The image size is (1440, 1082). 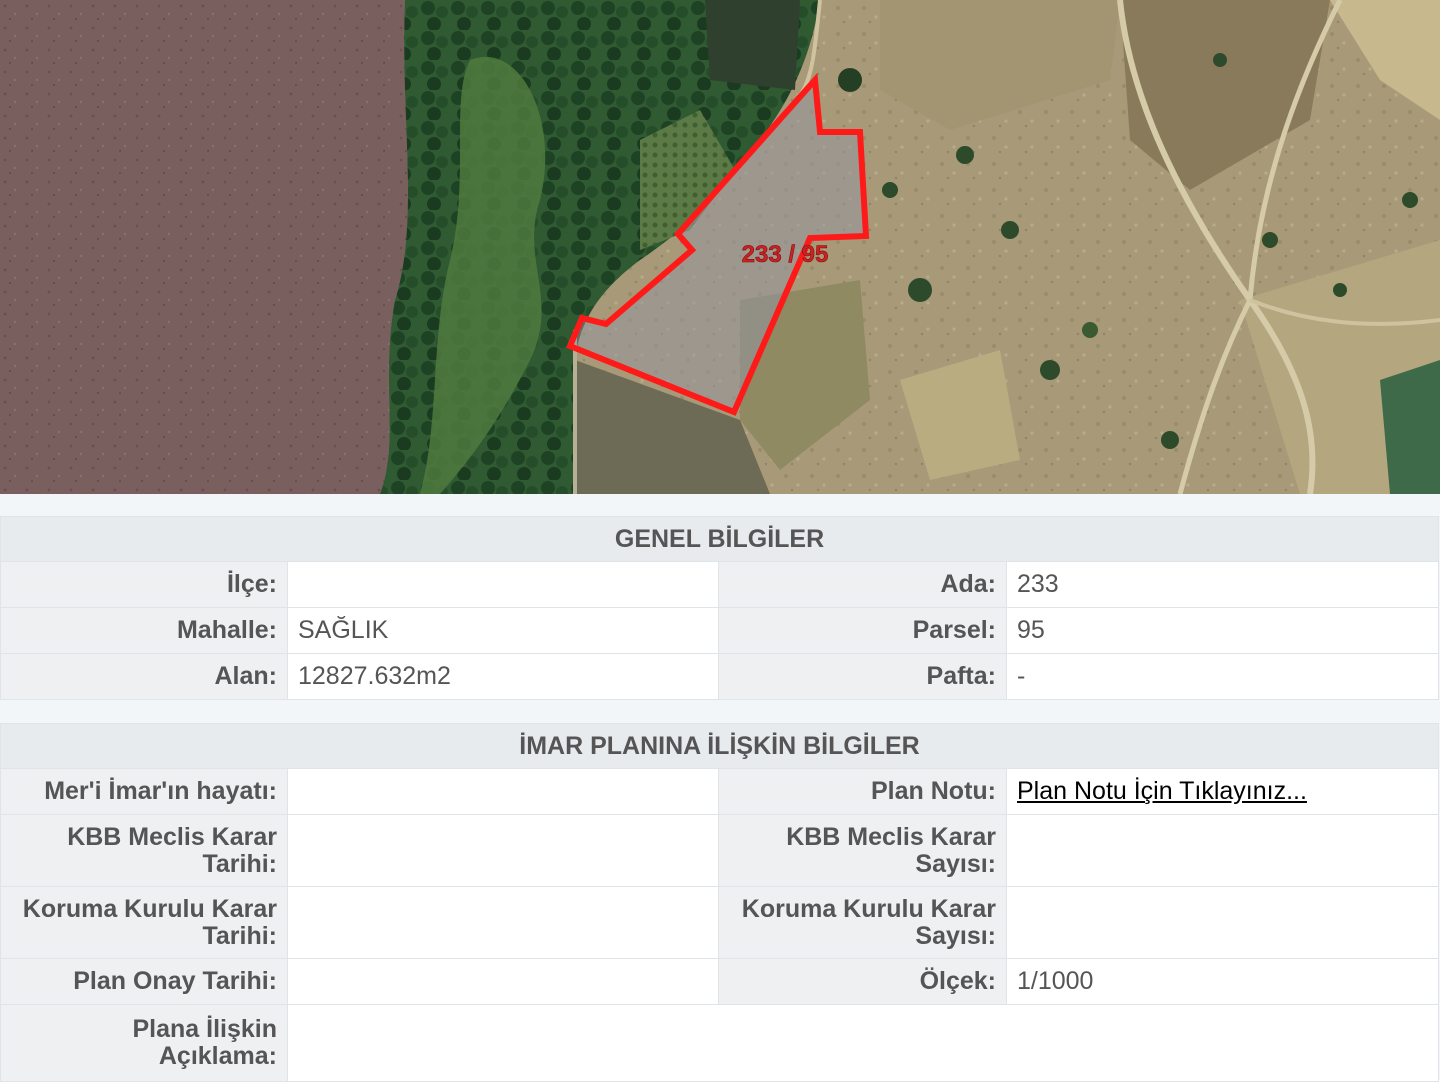 I want to click on olcek-label: Ölçek:, so click(x=862, y=981).